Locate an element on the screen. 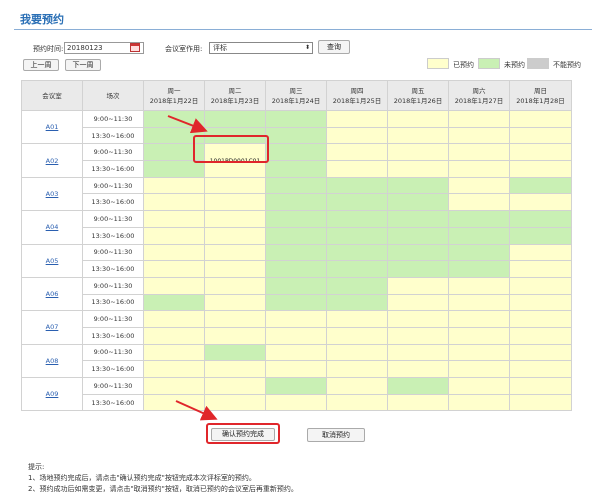 The height and width of the screenshot is (500, 606). room-link: A04 is located at coordinates (52, 227).